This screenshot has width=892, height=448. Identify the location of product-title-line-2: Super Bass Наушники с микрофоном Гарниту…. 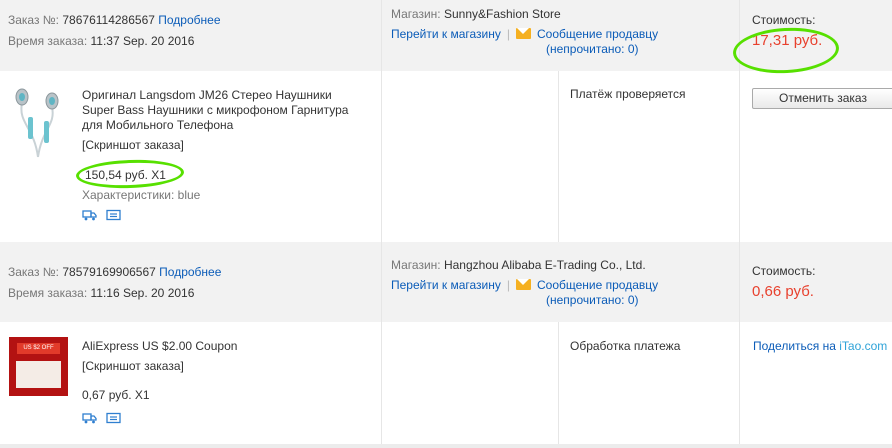
(215, 110).